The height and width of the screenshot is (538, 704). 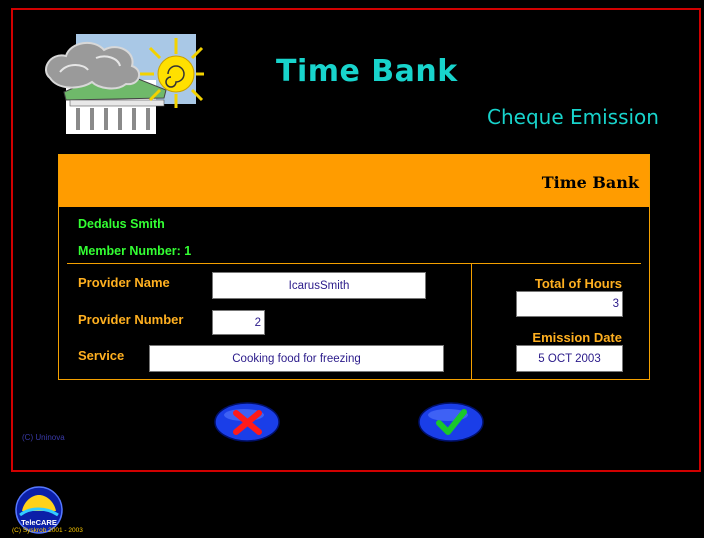 I want to click on panel-title: Time Bank, so click(x=590, y=182).